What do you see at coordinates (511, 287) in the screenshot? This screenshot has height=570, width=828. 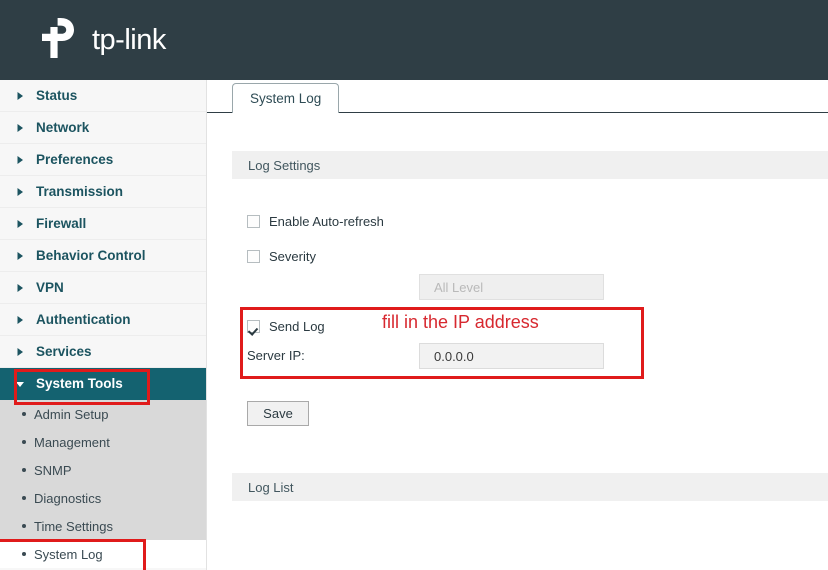 I see `select-severity-level: All Level` at bounding box center [511, 287].